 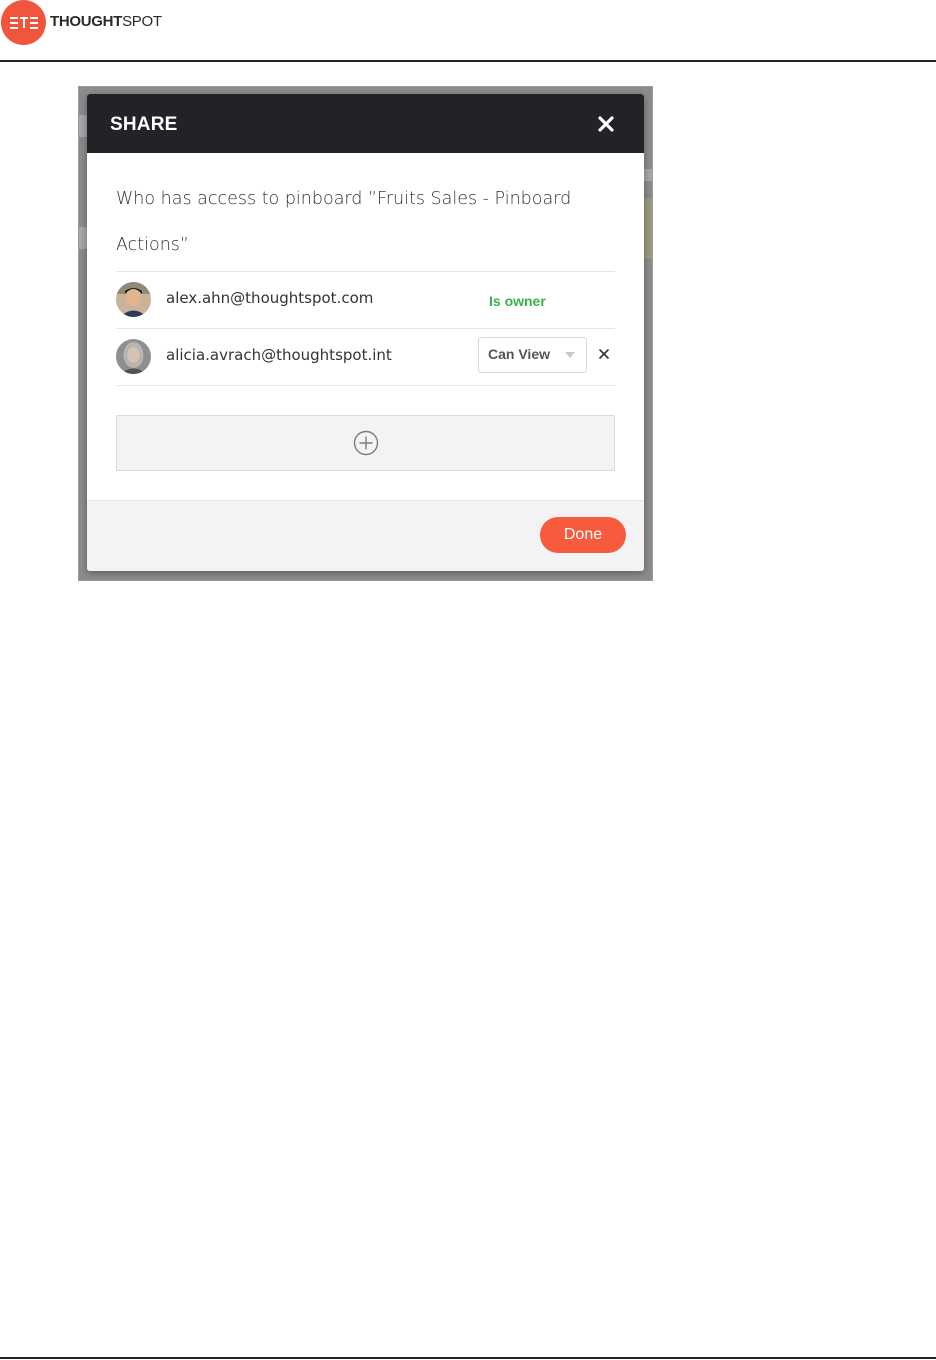 I want to click on dialog-title: SHARE, so click(x=144, y=124).